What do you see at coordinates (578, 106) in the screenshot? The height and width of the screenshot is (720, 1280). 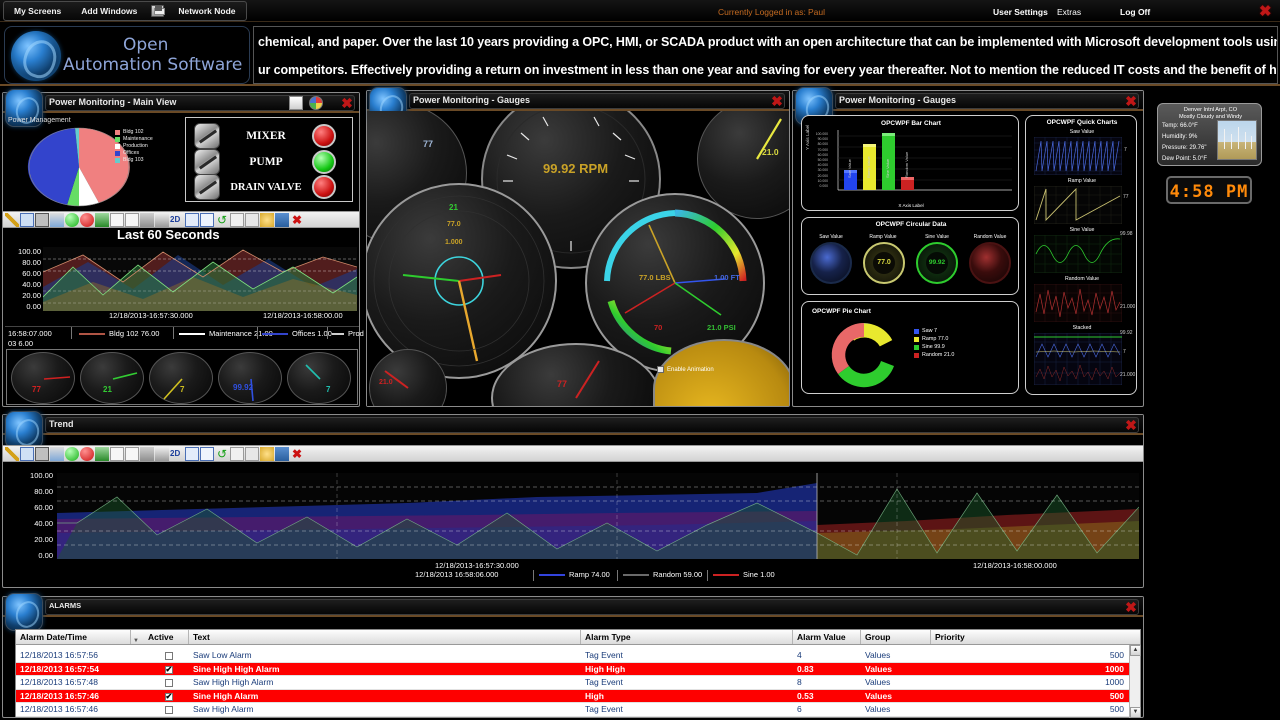 I see `titlebar-gauges-center: Power Monitoring - Gauges ✖` at bounding box center [578, 106].